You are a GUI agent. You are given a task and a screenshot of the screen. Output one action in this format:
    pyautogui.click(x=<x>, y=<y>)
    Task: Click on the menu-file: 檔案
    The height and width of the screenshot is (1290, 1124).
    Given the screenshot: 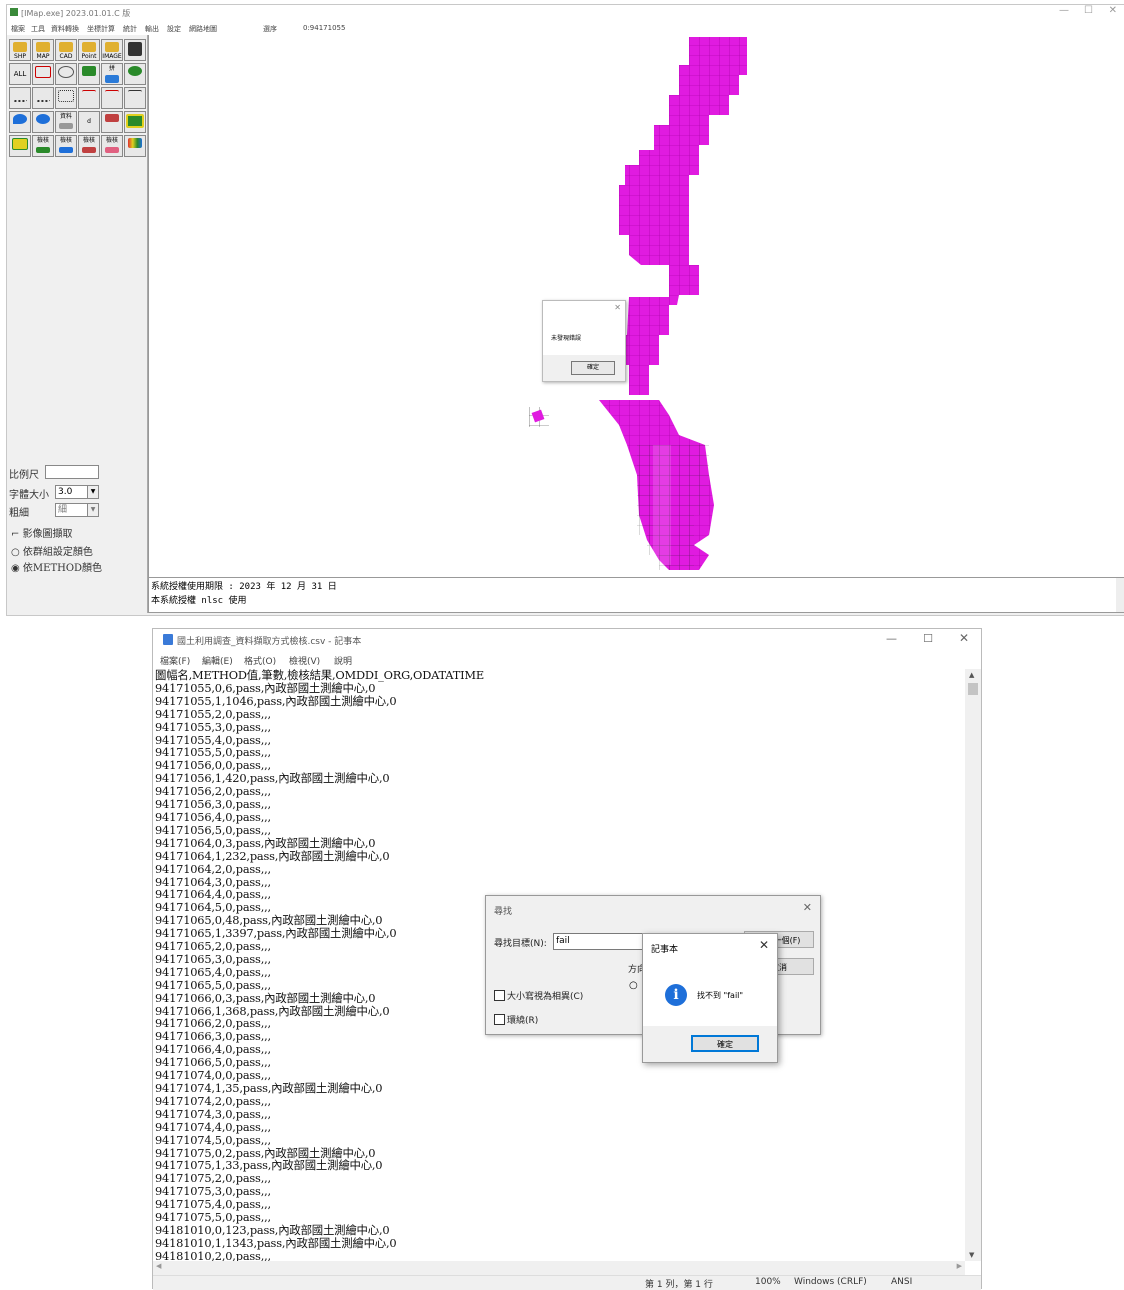 What is the action you would take?
    pyautogui.click(x=18, y=29)
    